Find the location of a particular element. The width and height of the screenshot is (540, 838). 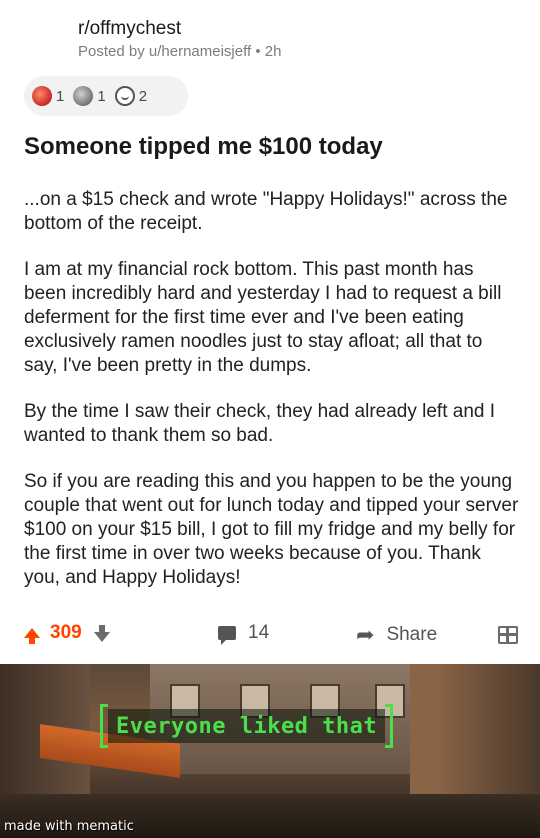

award-count: 2 is located at coordinates (143, 96).